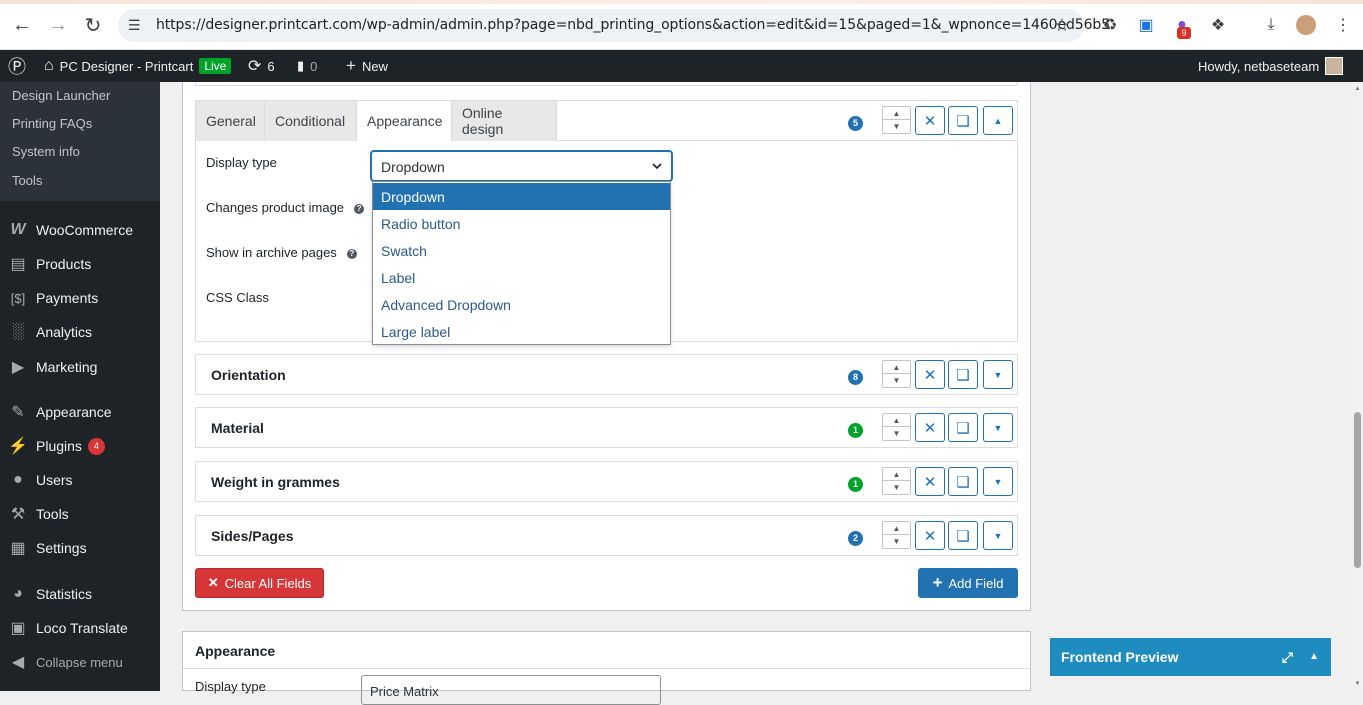  Describe the element at coordinates (521, 223) in the screenshot. I see `dropdown-option: Radio button` at that location.